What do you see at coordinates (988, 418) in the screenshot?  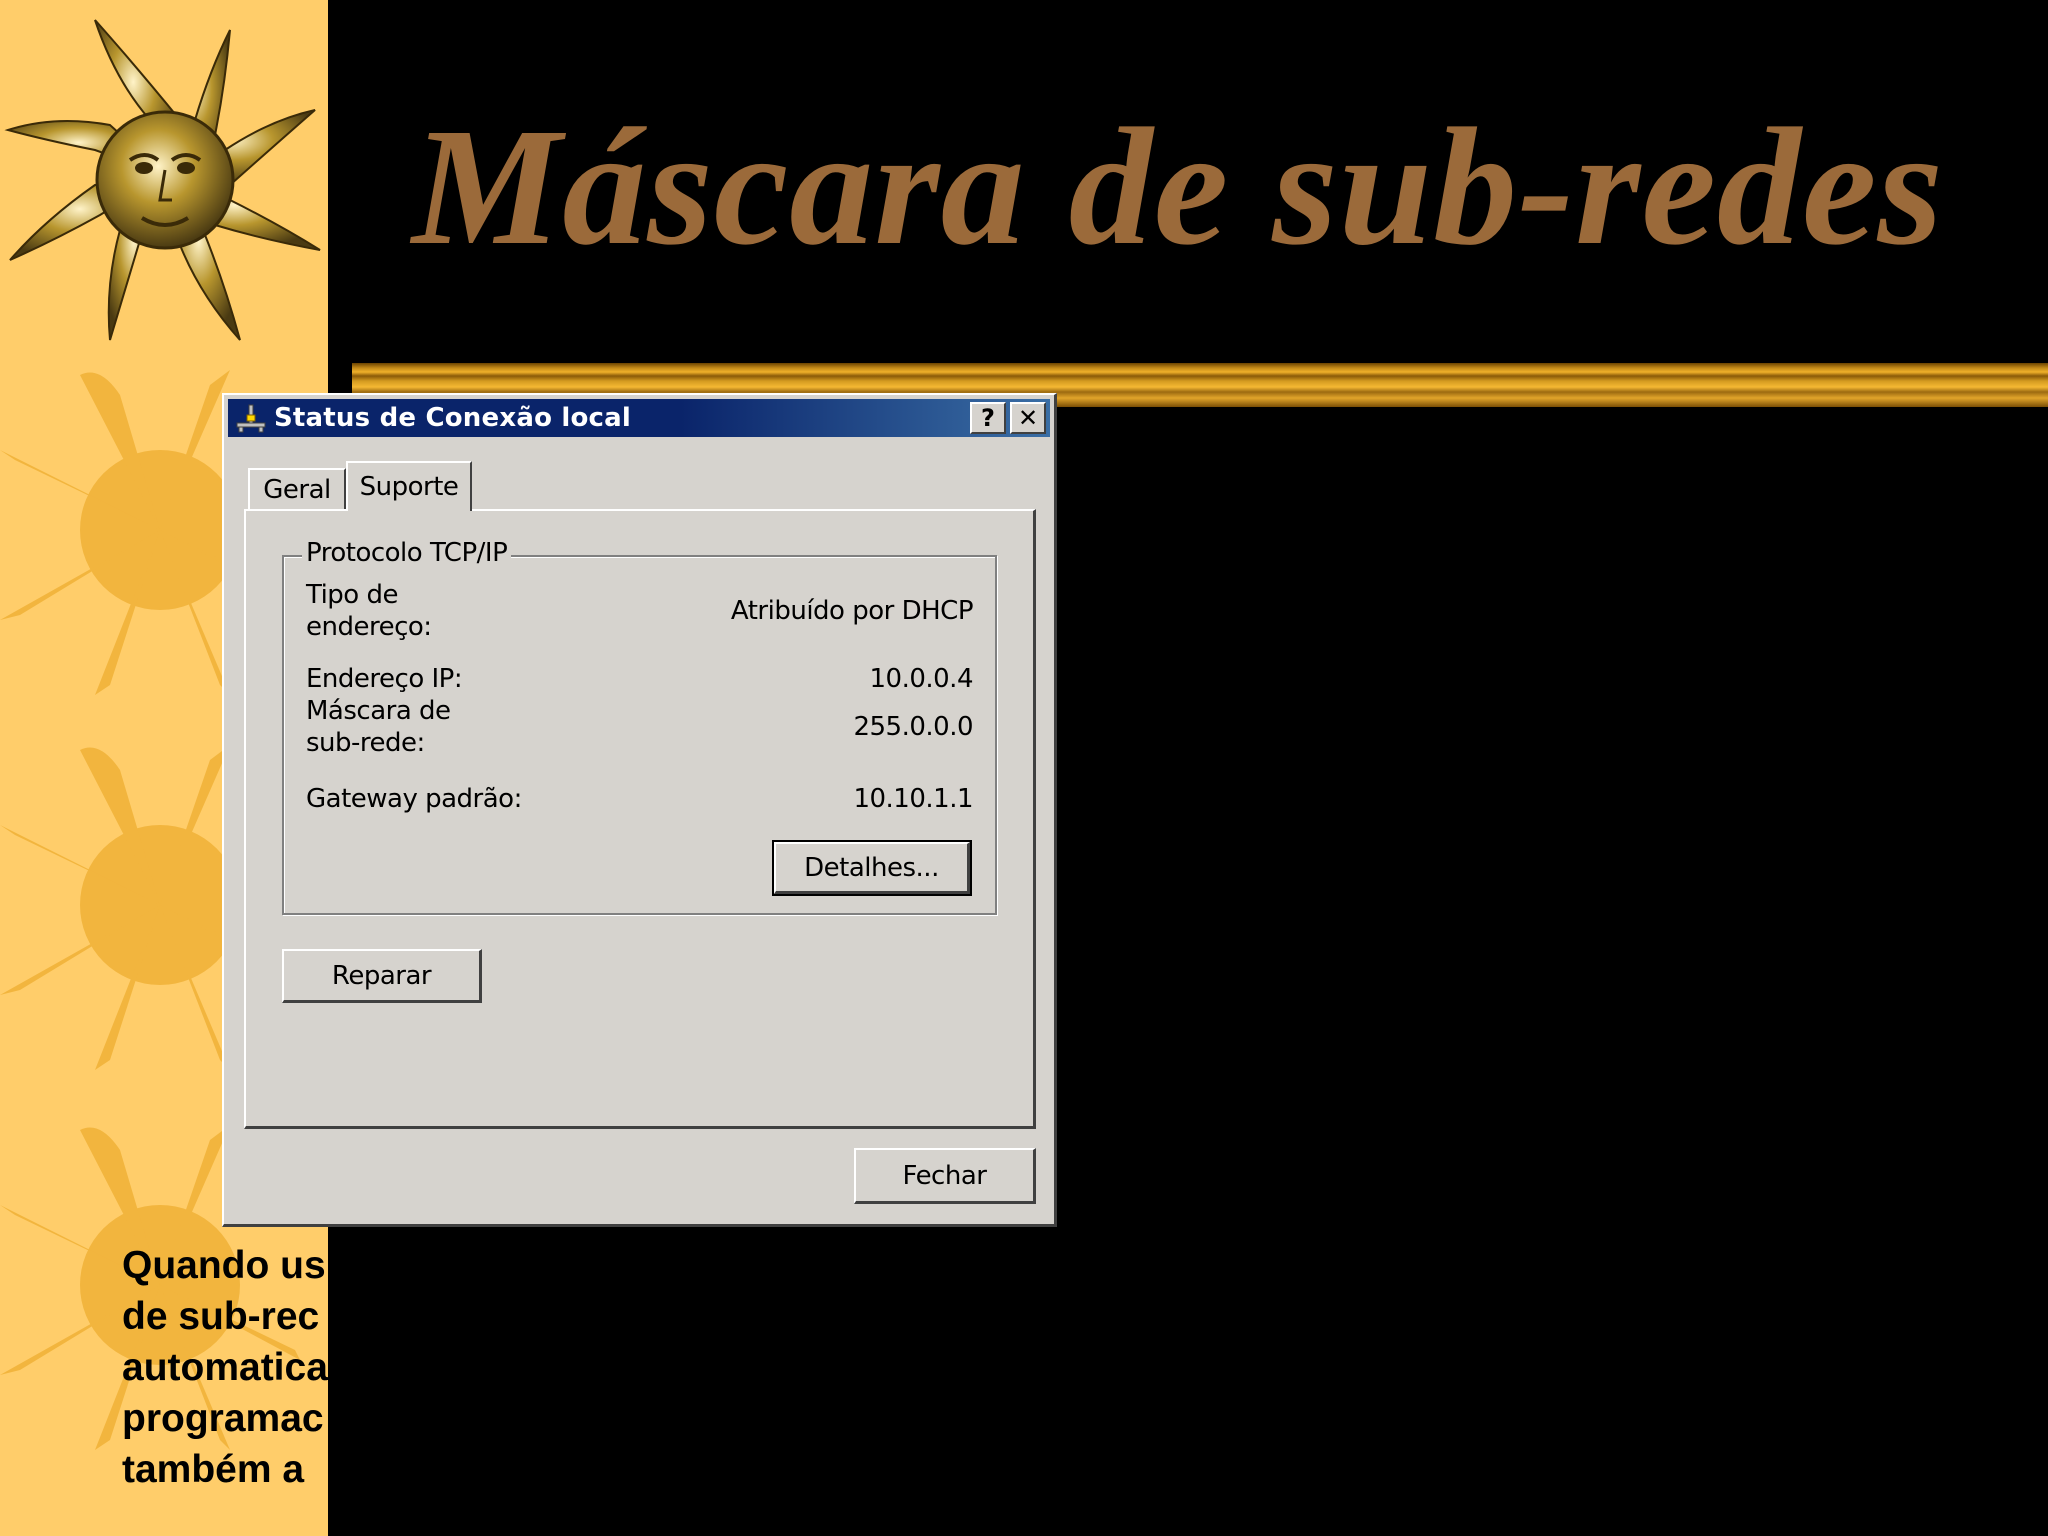 I see `help-button: ?` at bounding box center [988, 418].